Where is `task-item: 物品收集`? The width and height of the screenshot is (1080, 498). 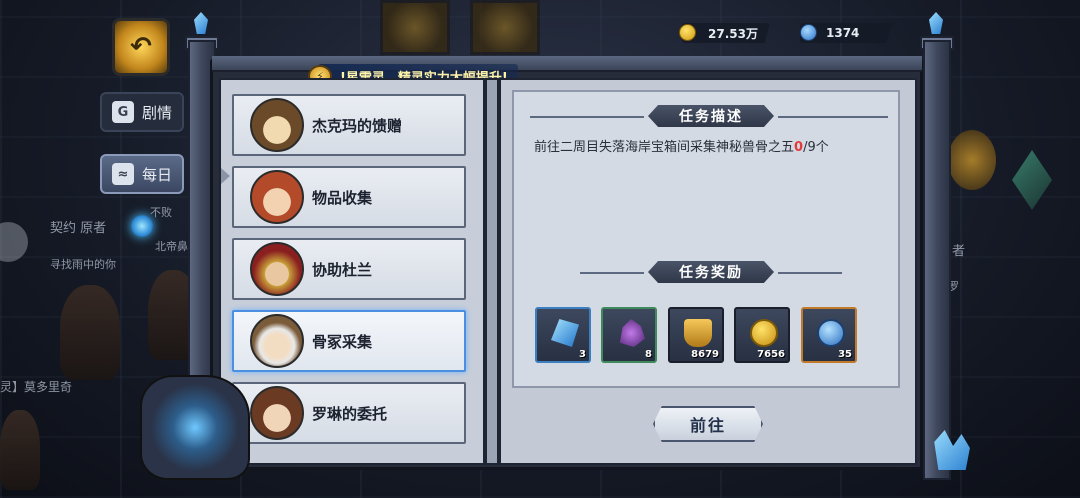 task-item: 物品收集 is located at coordinates (349, 197).